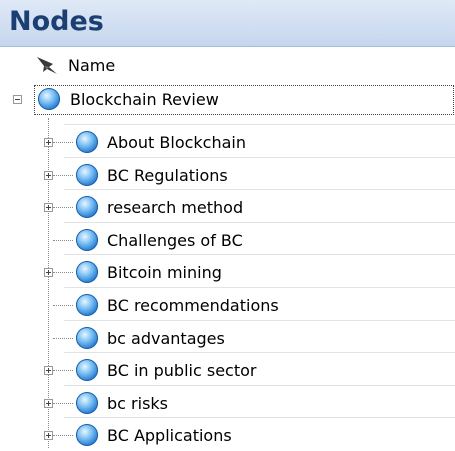 This screenshot has height=451, width=455. Describe the element at coordinates (166, 338) in the screenshot. I see `tree-node-label: bc advantages` at that location.